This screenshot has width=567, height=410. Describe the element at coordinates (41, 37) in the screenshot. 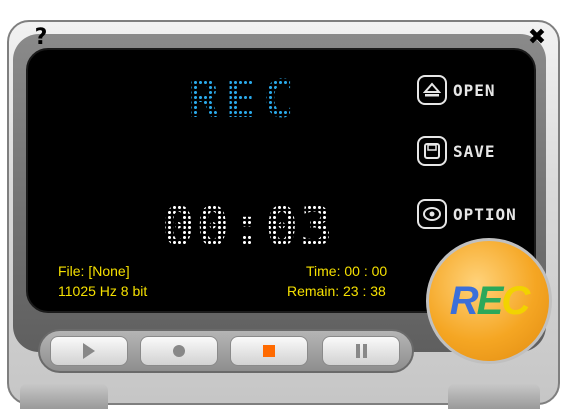

I see `help-button: ?` at that location.